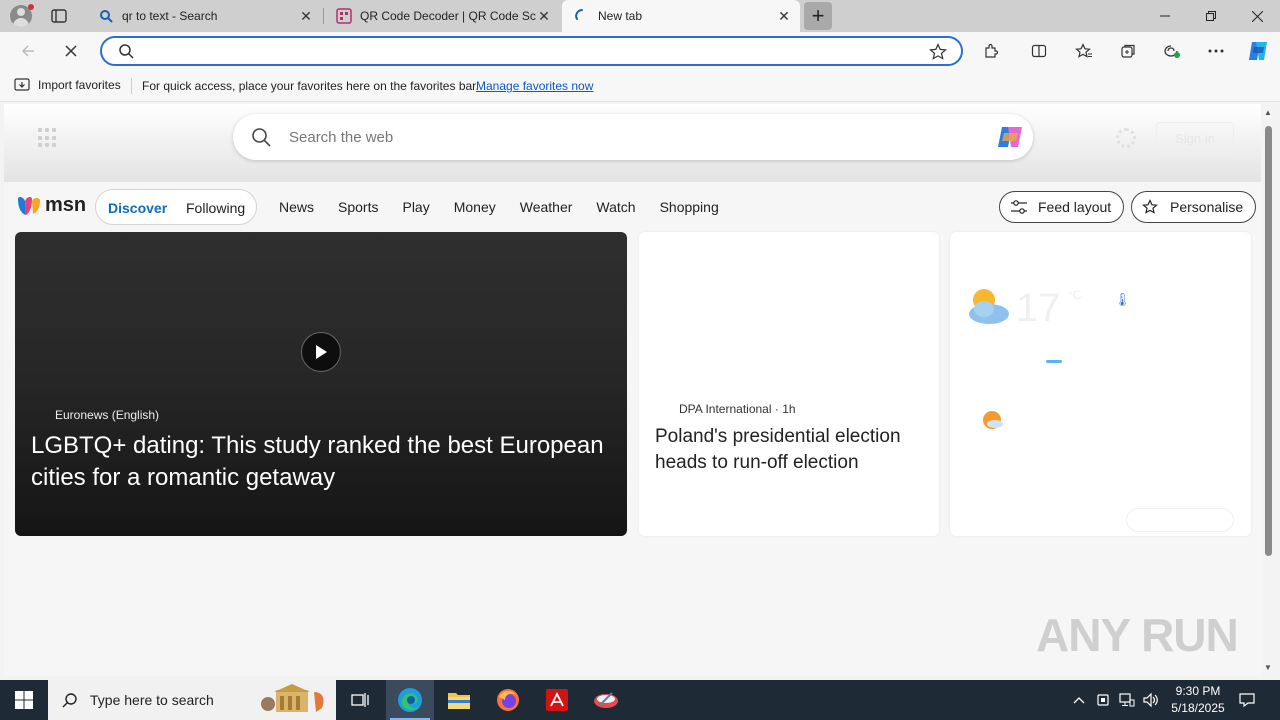 The width and height of the screenshot is (1280, 720). Describe the element at coordinates (1019, 207) in the screenshot. I see `sliders-icon` at that location.